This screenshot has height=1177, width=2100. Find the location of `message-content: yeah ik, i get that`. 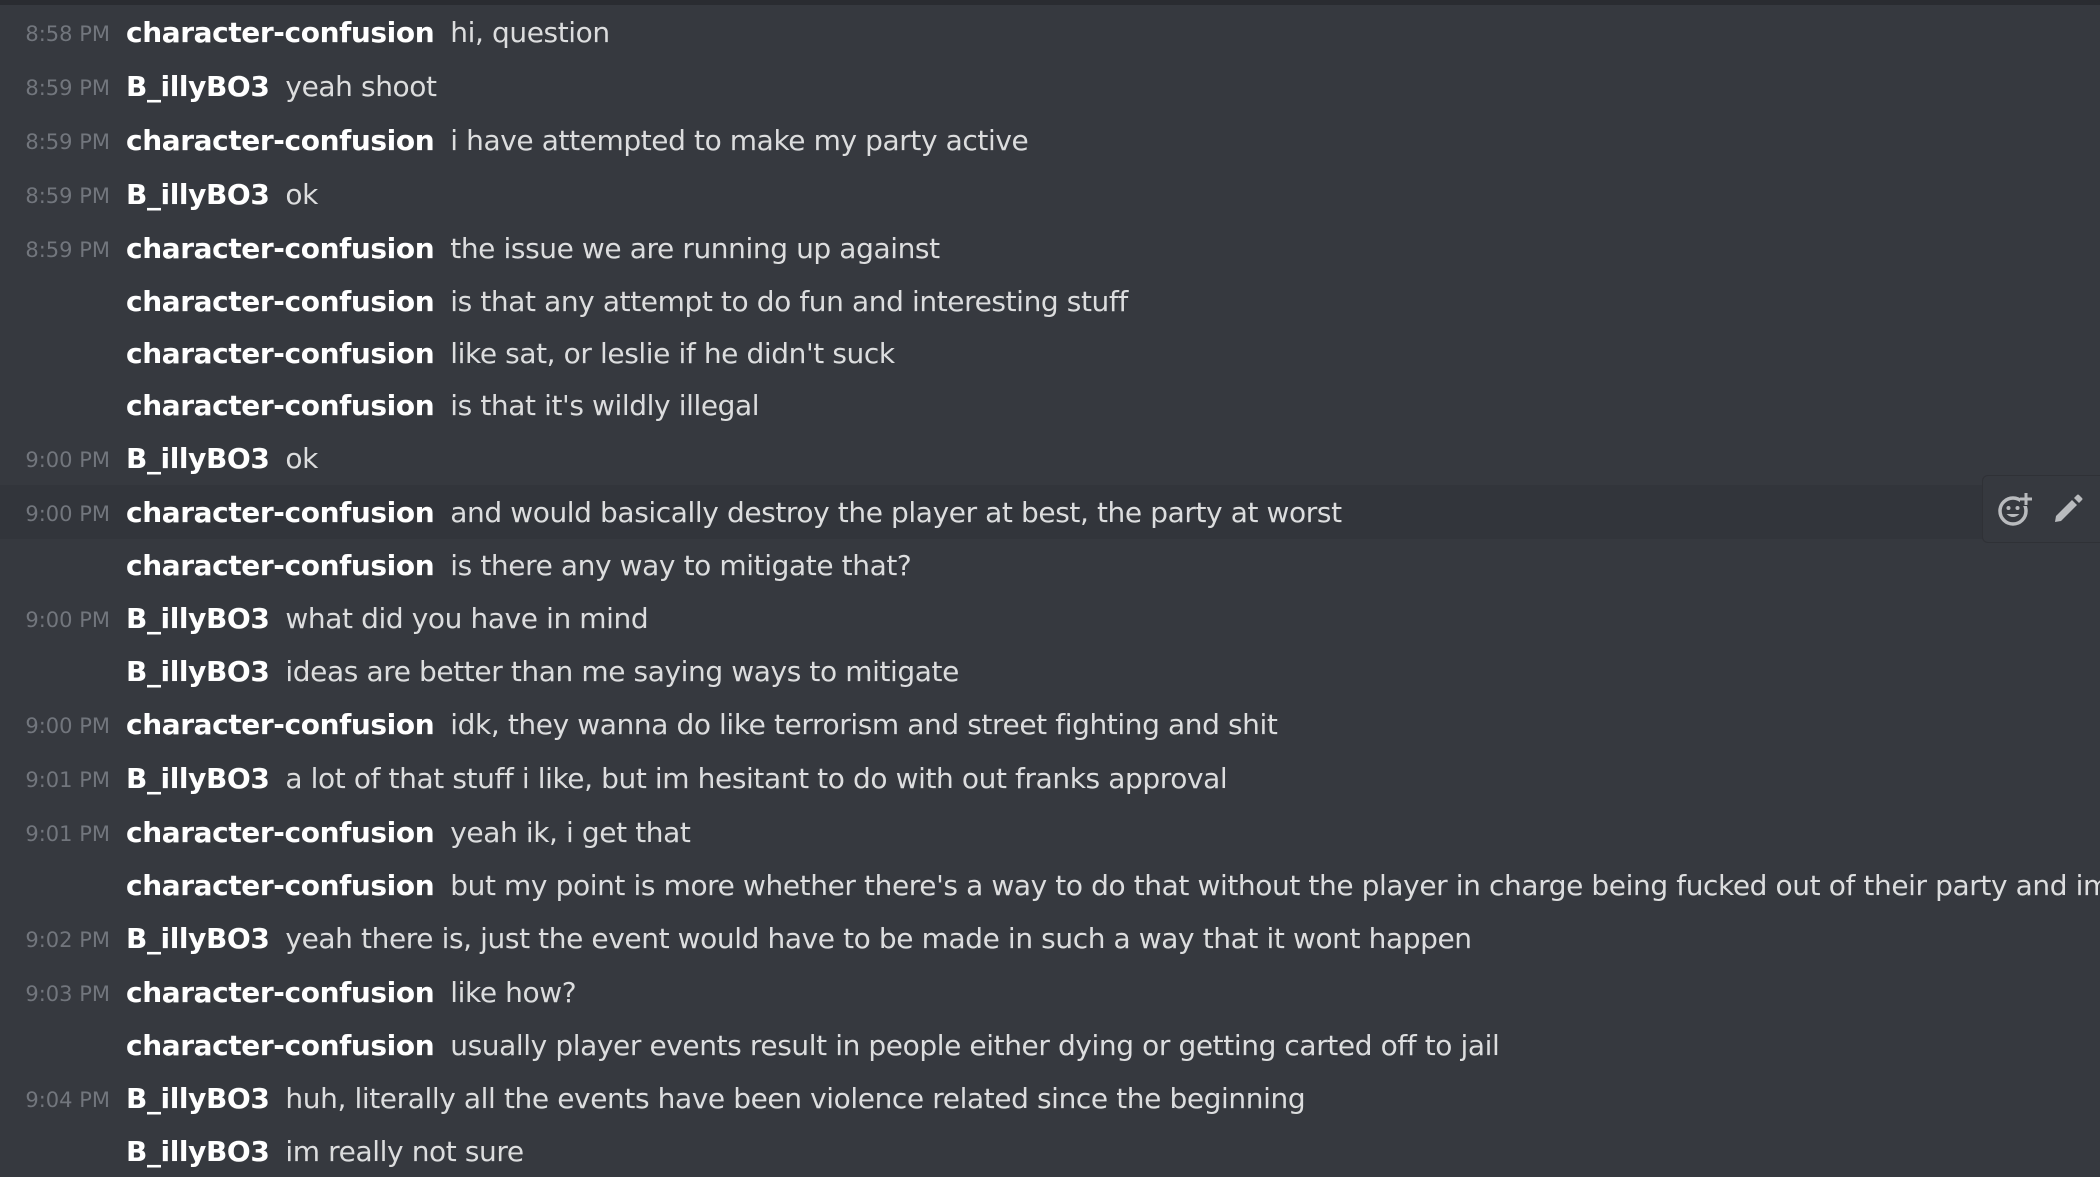

message-content: yeah ik, i get that is located at coordinates (570, 832).